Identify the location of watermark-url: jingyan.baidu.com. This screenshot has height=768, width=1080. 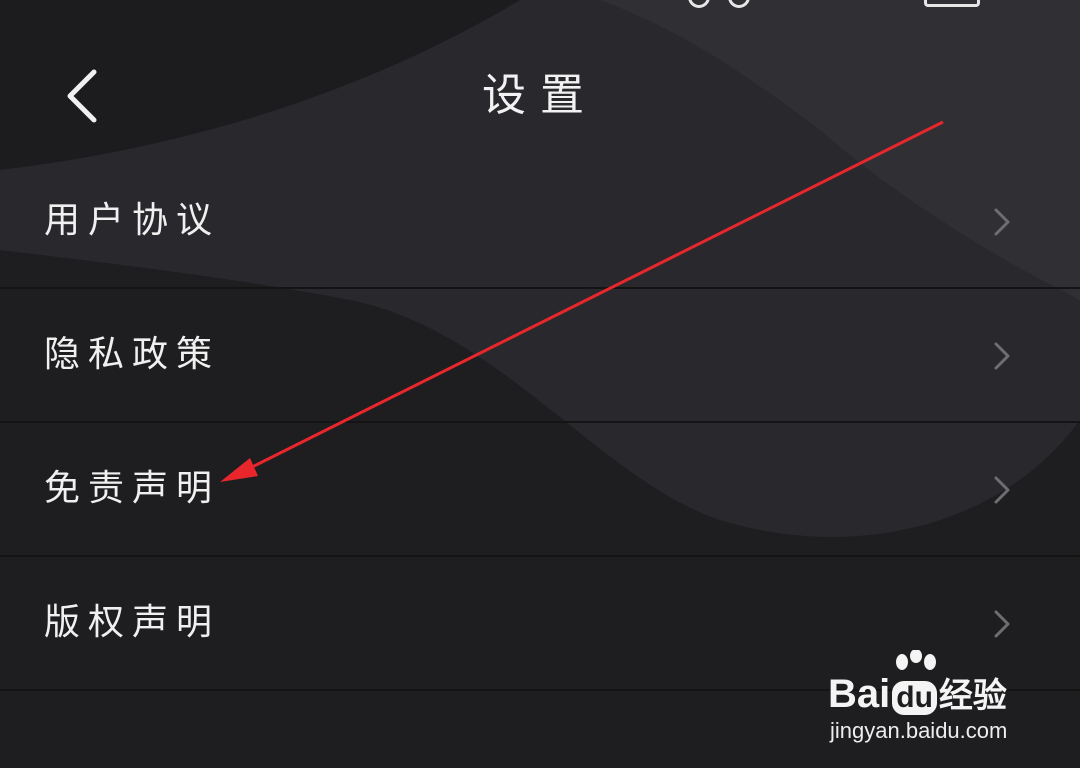
(919, 730).